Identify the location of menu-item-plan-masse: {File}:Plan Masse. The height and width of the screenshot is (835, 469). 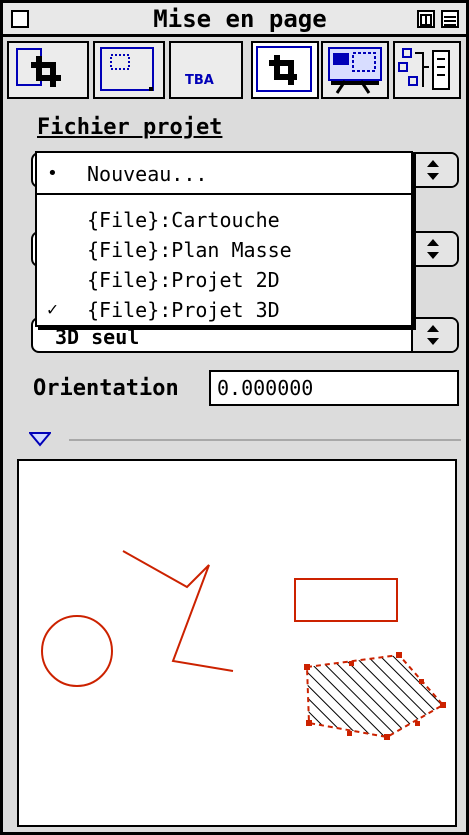
(224, 250).